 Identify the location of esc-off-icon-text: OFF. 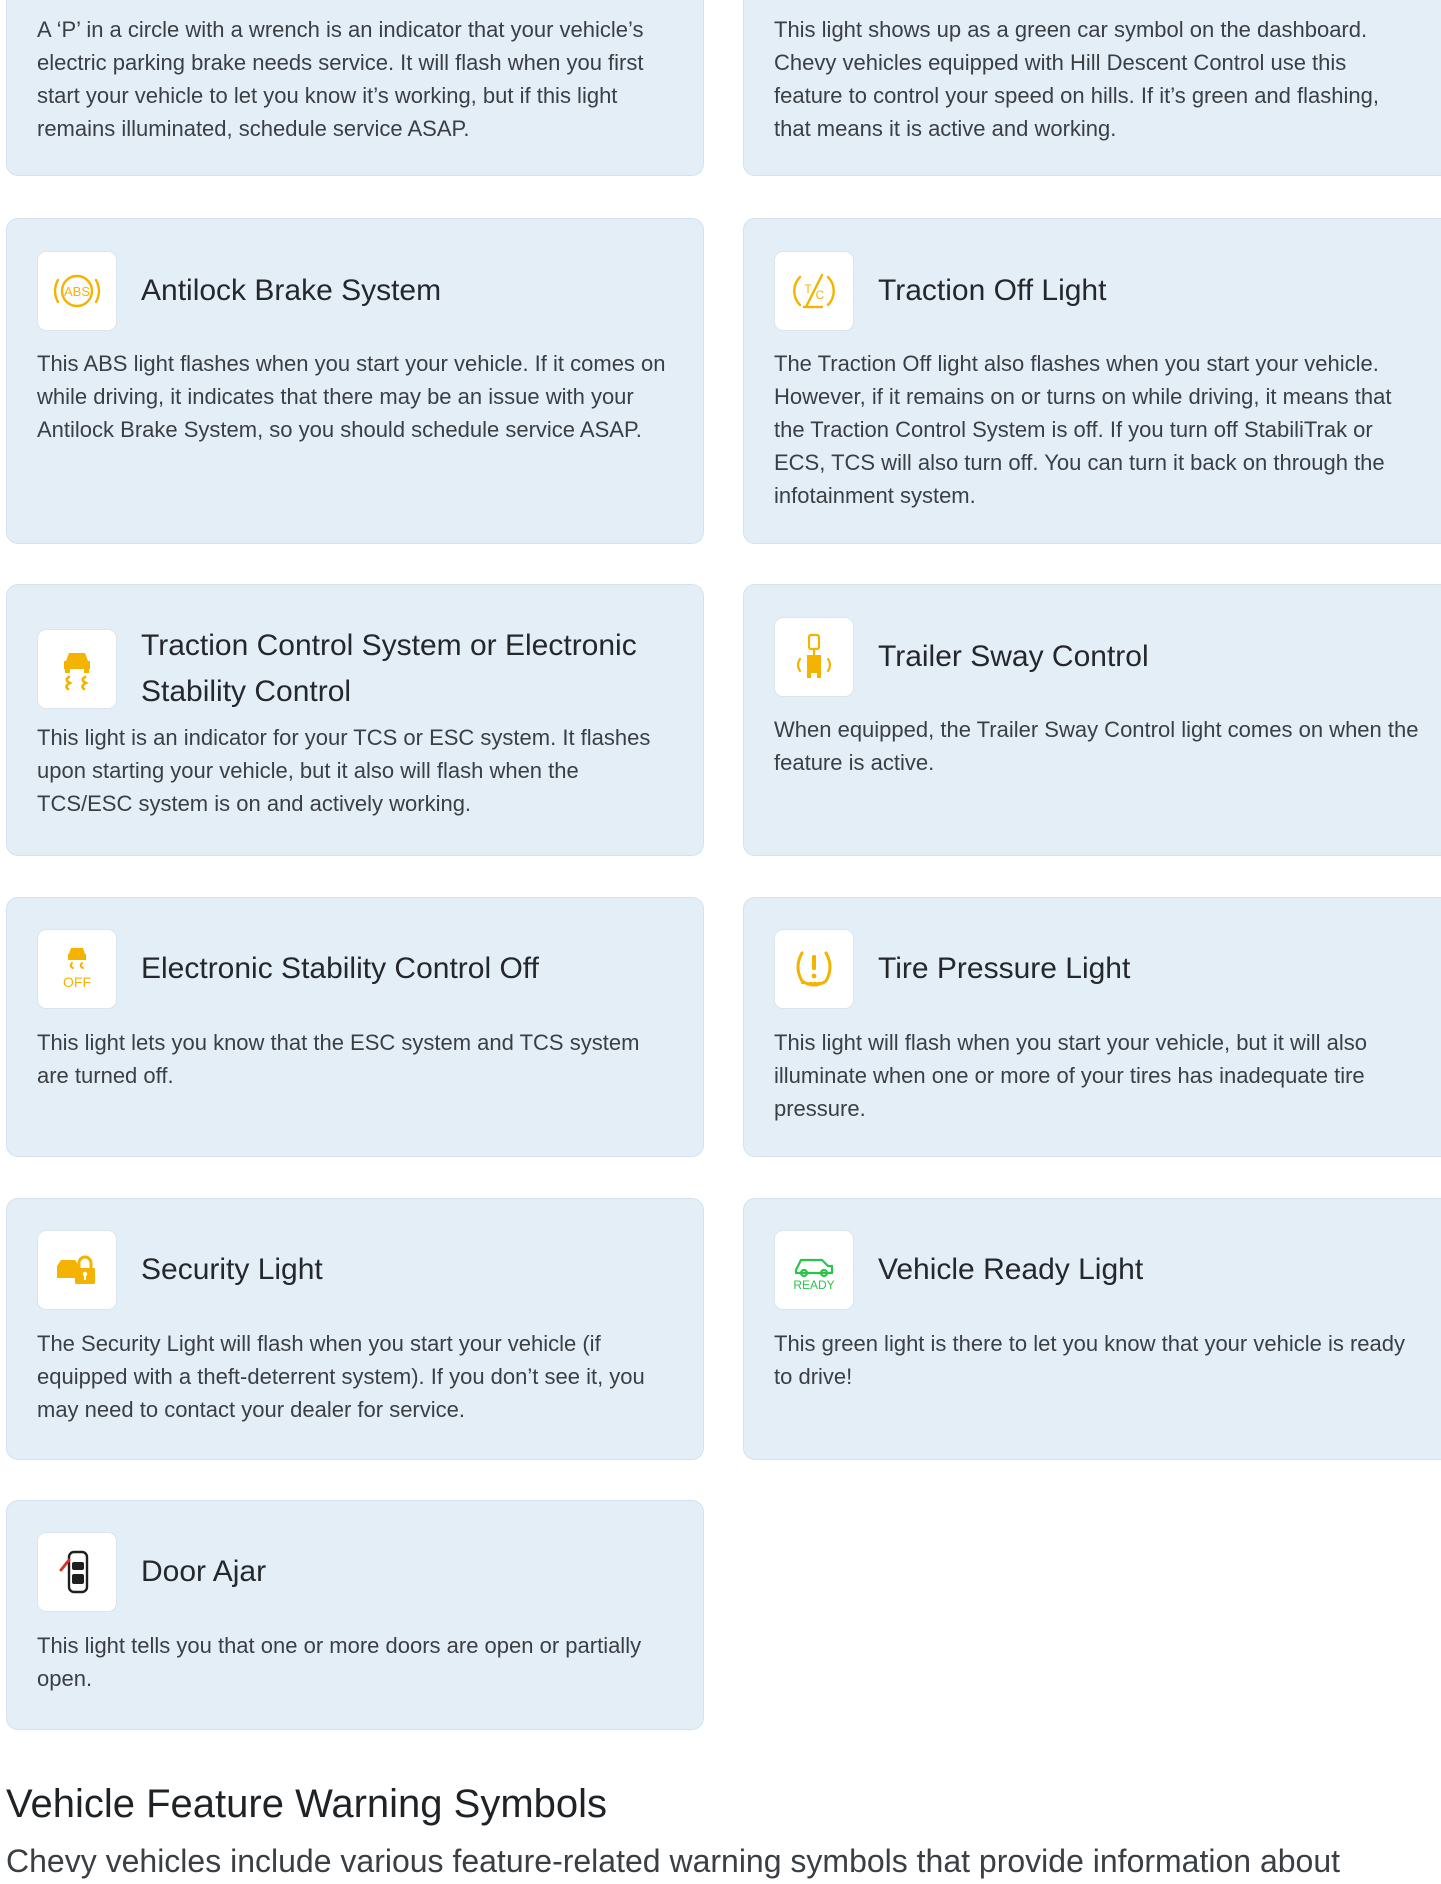
(77, 982).